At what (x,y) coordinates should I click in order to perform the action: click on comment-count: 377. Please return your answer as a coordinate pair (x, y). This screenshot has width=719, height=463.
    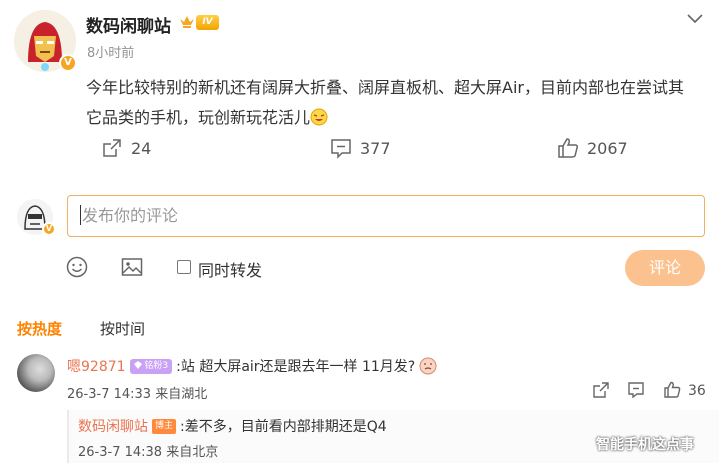
    Looking at the image, I should click on (375, 148).